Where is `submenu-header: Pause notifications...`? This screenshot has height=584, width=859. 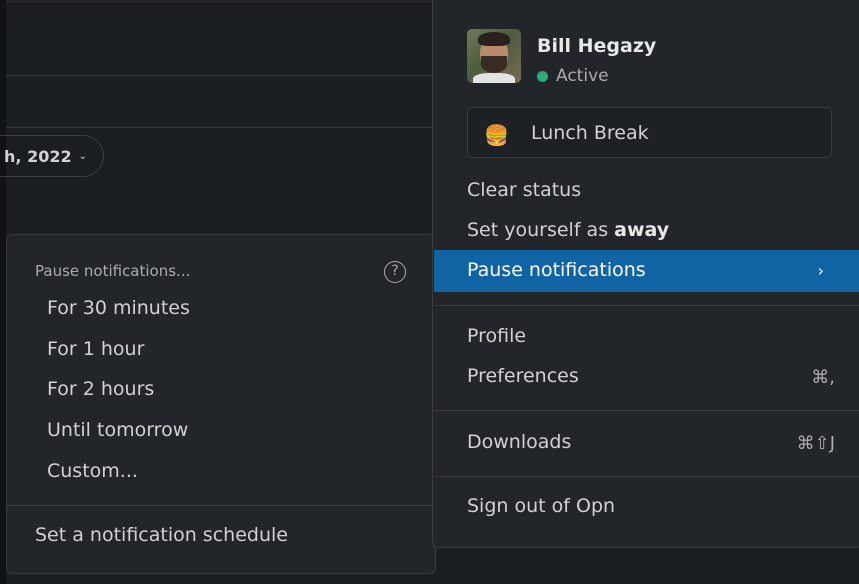
submenu-header: Pause notifications... is located at coordinates (113, 271).